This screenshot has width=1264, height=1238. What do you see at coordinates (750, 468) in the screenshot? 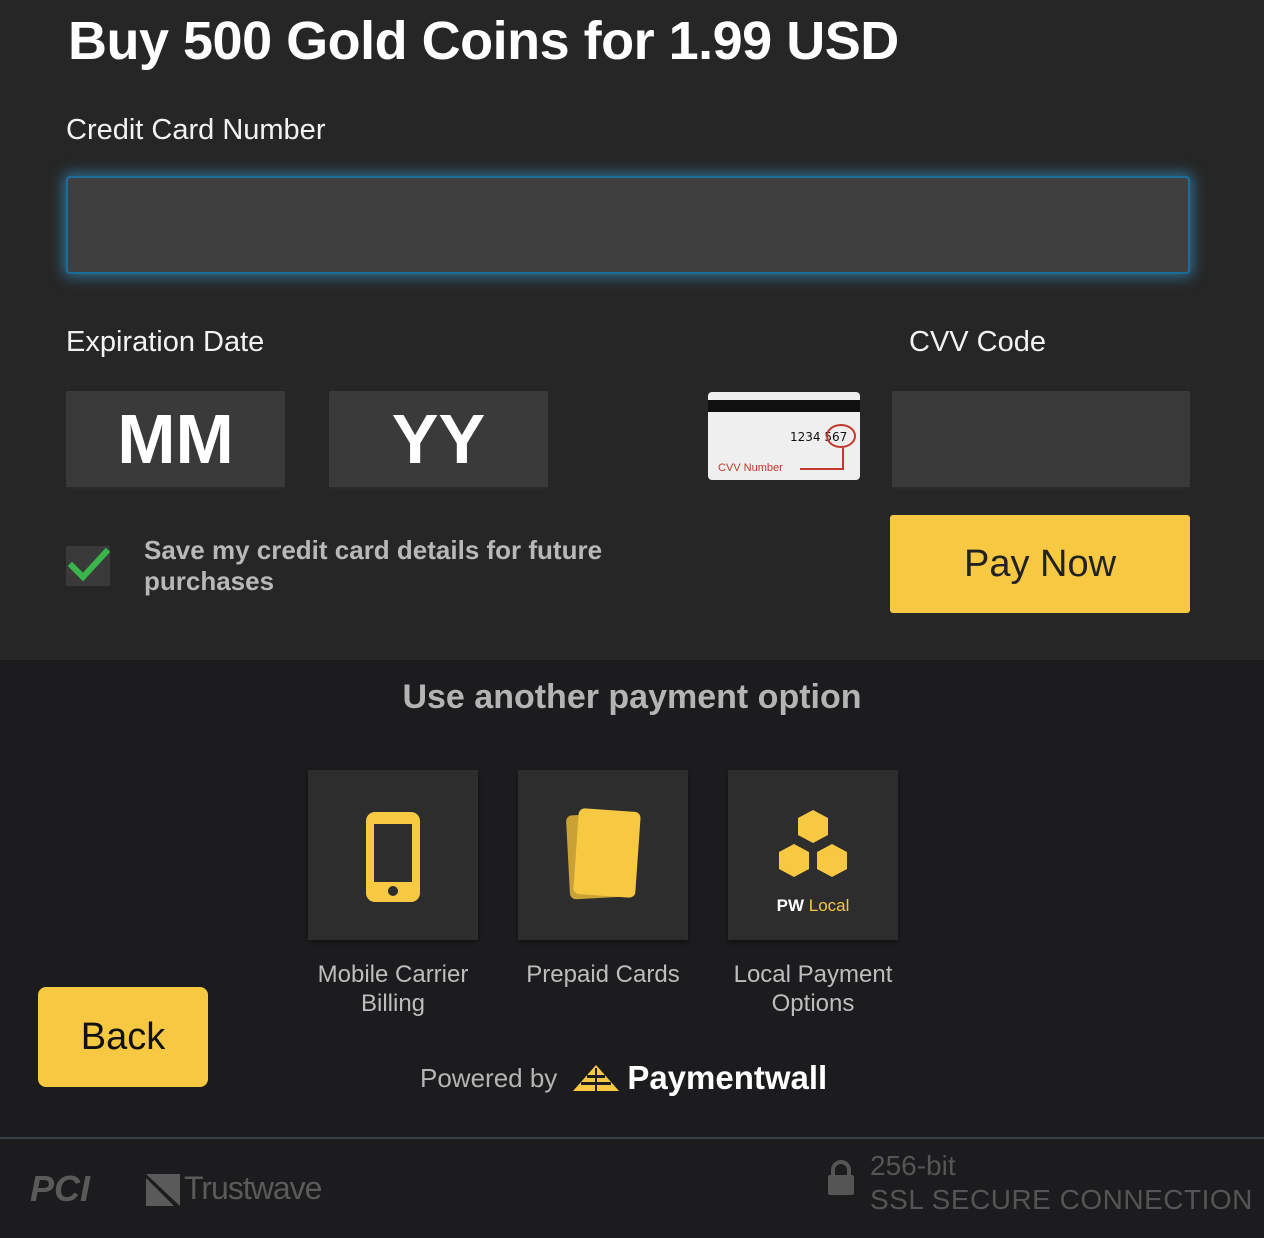
I see `cvv-card-caption: CVV Number` at bounding box center [750, 468].